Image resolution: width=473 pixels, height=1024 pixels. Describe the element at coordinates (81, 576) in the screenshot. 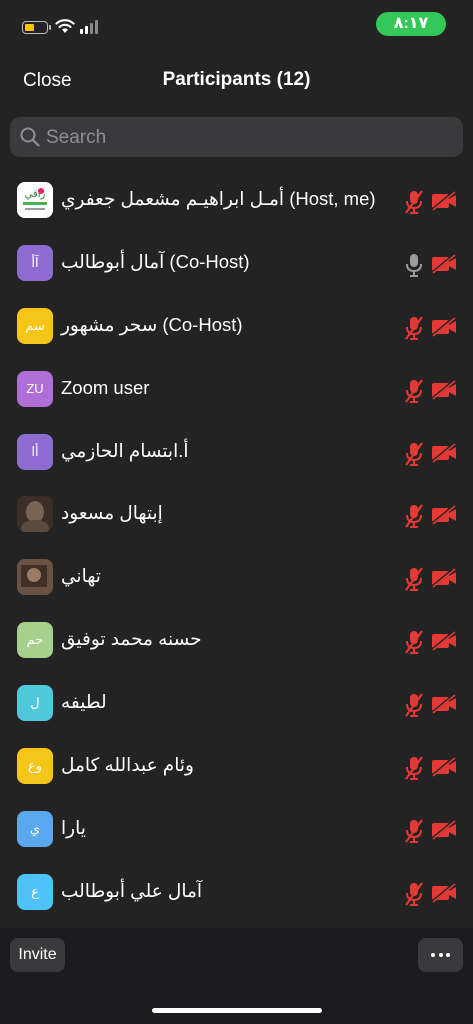

I see `participant-name: تهاني` at that location.